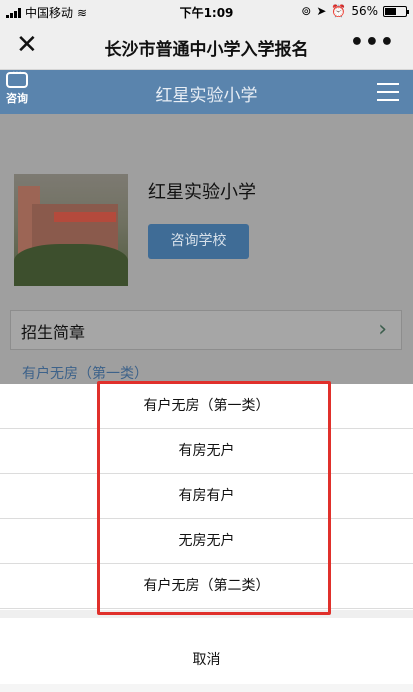 Image resolution: width=413 pixels, height=692 pixels. Describe the element at coordinates (206, 614) in the screenshot. I see `sheet-divider` at that location.